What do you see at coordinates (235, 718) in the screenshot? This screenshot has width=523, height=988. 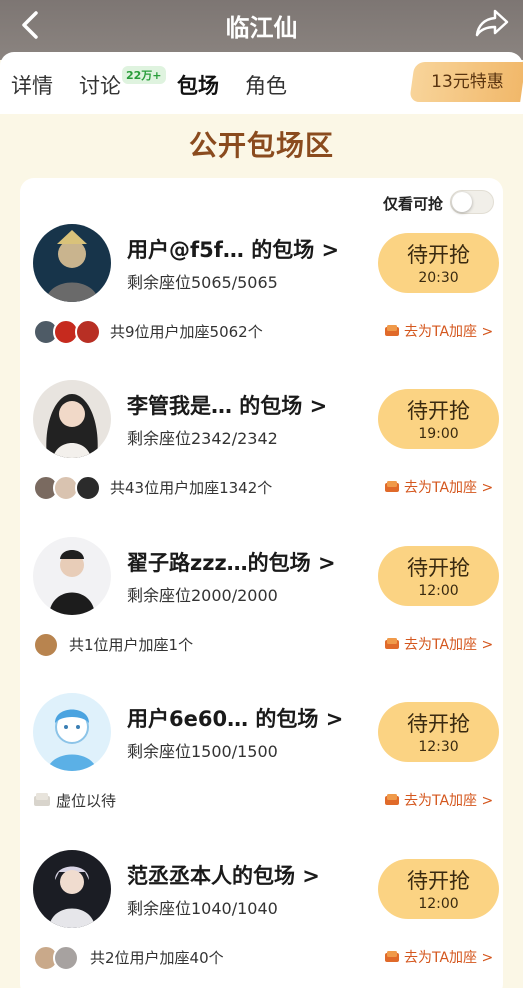 I see `screening-host-name: 用户6e60… 的包场 >` at bounding box center [235, 718].